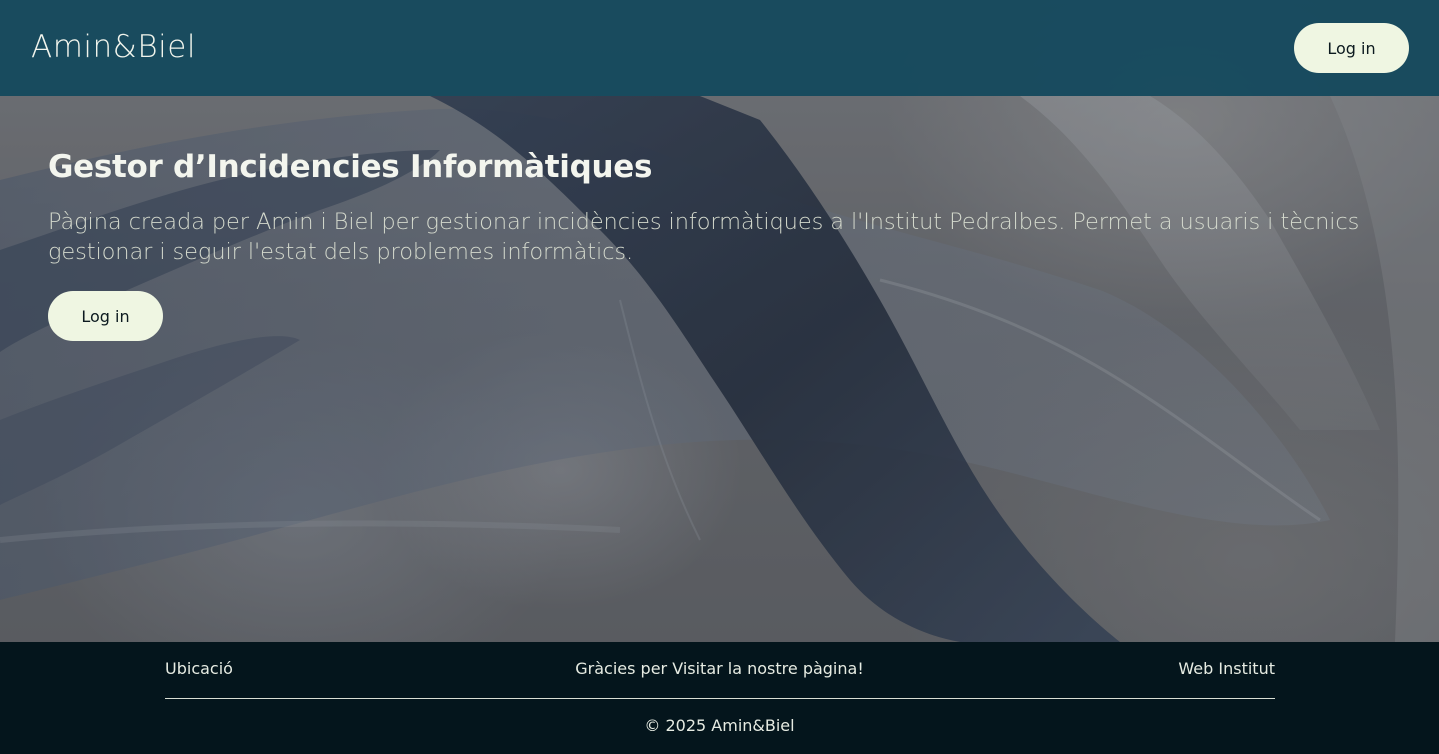 Image resolution: width=1439 pixels, height=754 pixels. Describe the element at coordinates (105, 316) in the screenshot. I see `hero-login-button: Log in` at that location.